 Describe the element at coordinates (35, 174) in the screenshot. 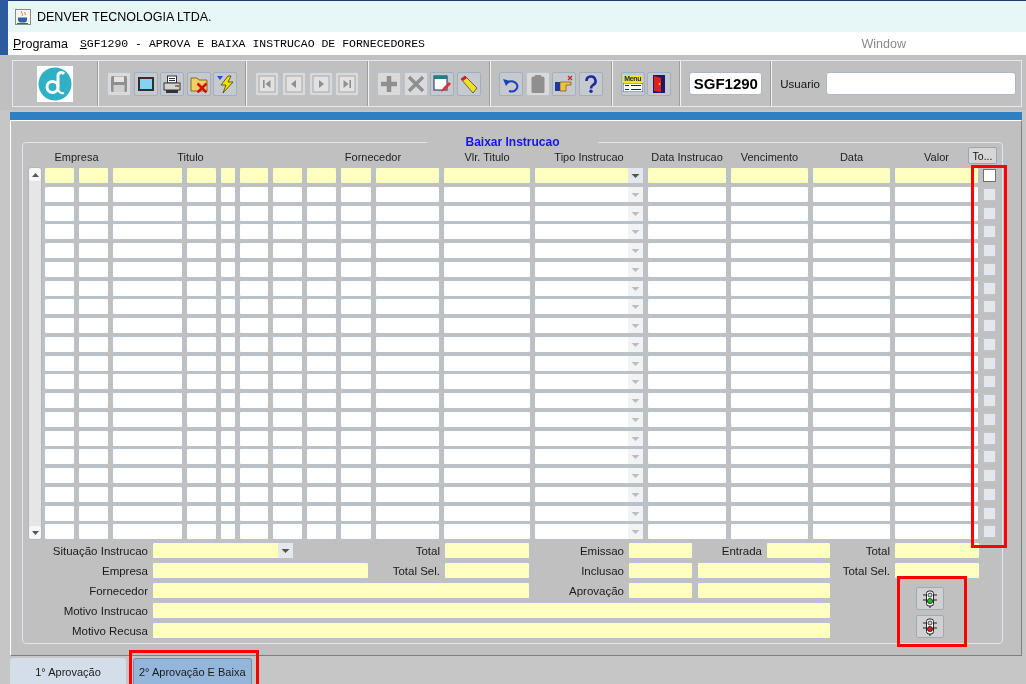

I see `scroll-up-button` at that location.